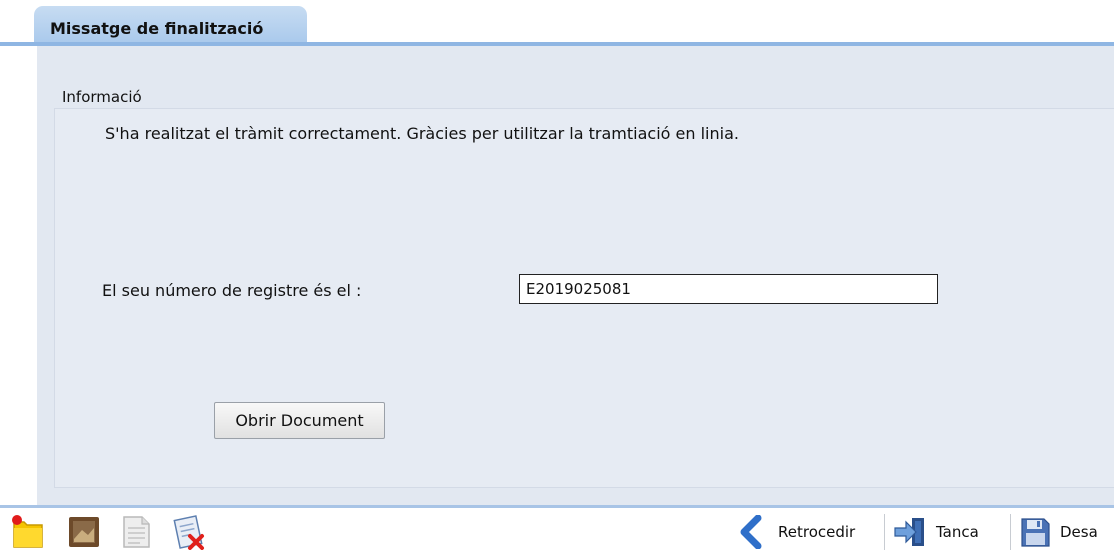 The width and height of the screenshot is (1114, 555). I want to click on registry-number-field, so click(728, 289).